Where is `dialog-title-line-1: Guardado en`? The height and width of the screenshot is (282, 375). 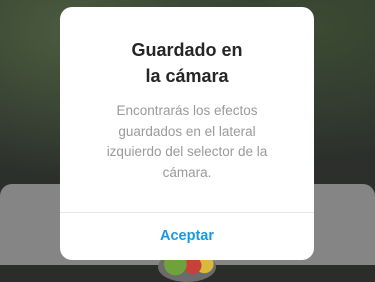
dialog-title-line-1: Guardado en is located at coordinates (187, 50).